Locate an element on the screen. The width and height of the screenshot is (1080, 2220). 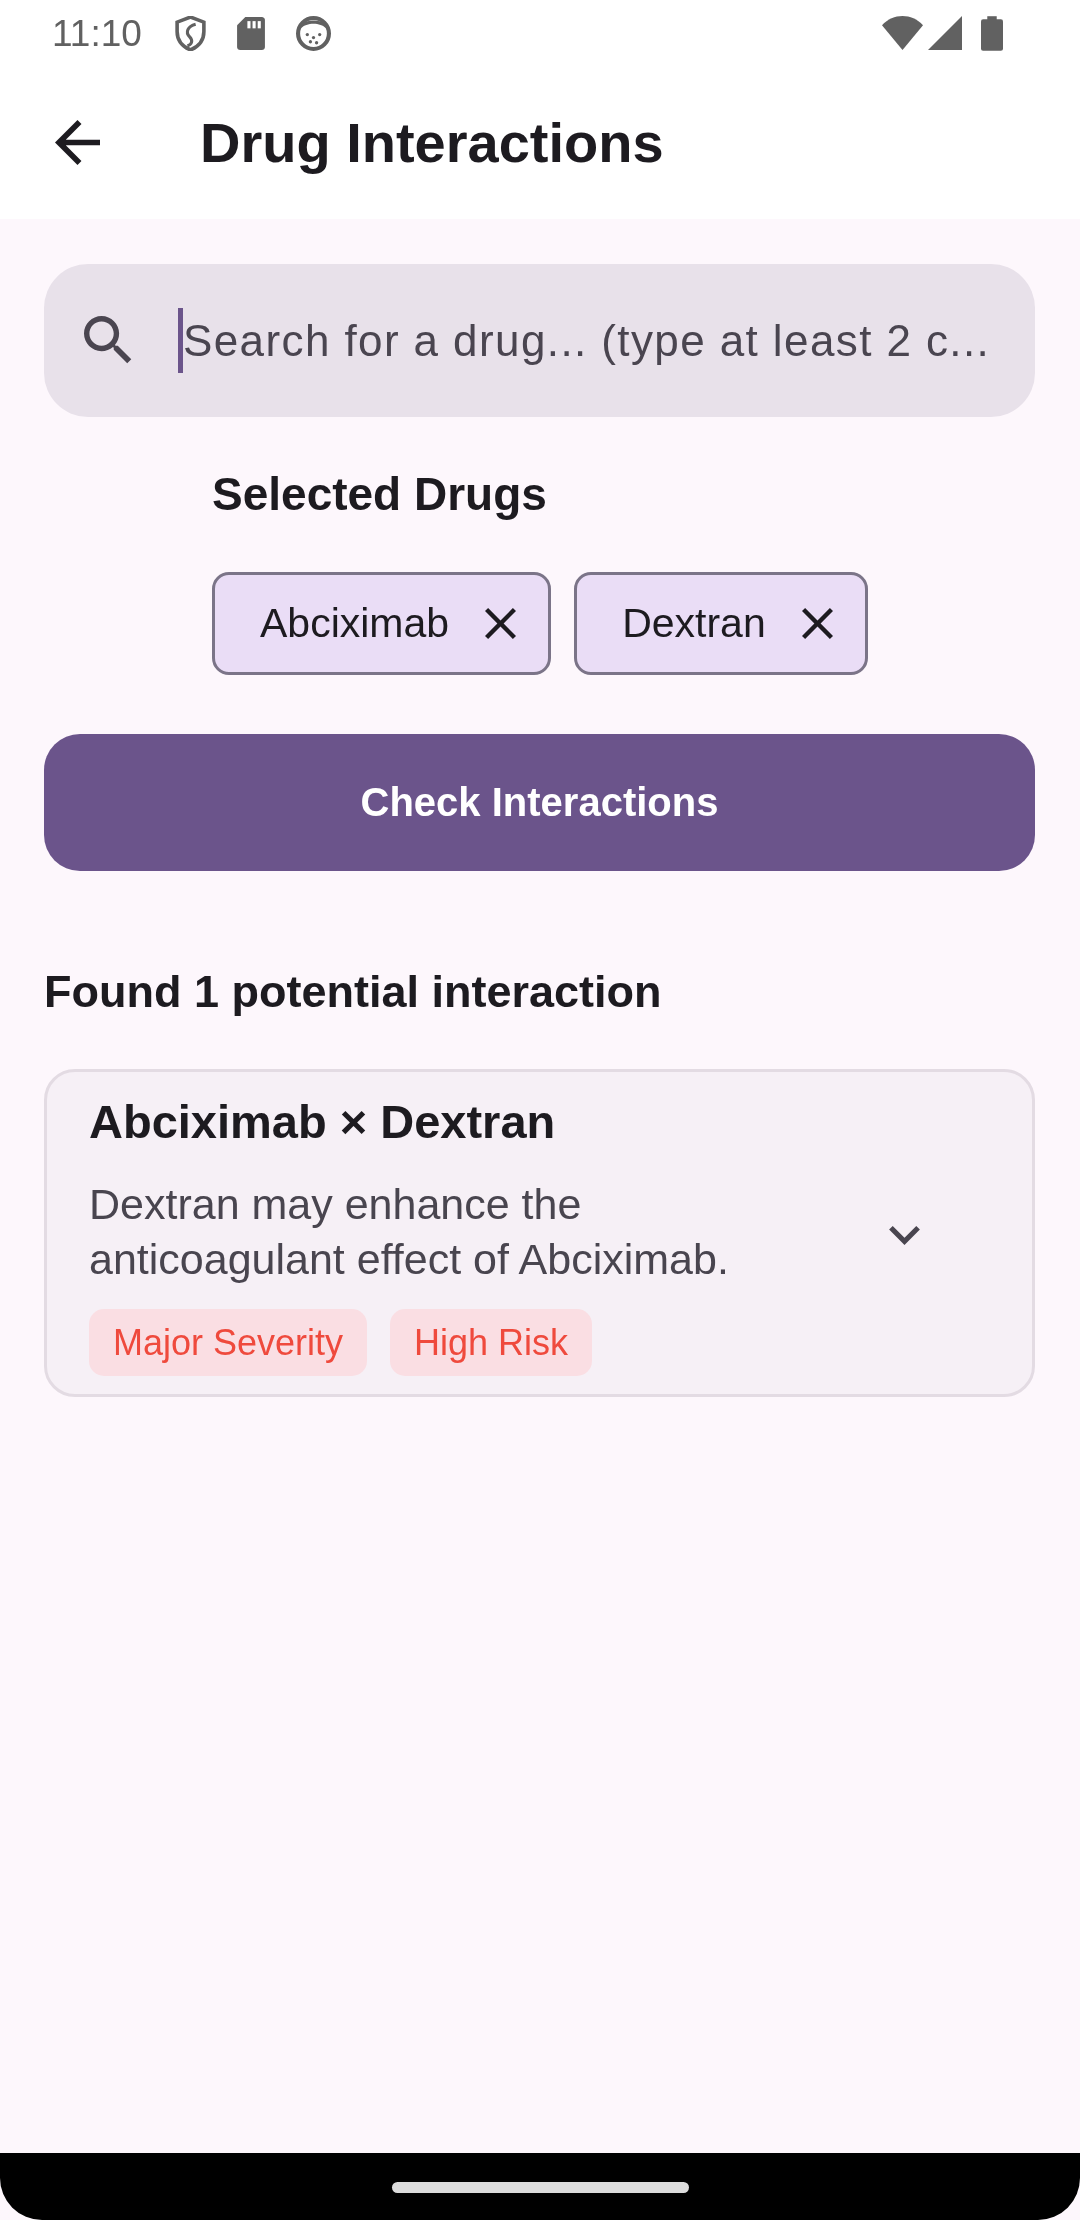
wifi-icon is located at coordinates (902, 33).